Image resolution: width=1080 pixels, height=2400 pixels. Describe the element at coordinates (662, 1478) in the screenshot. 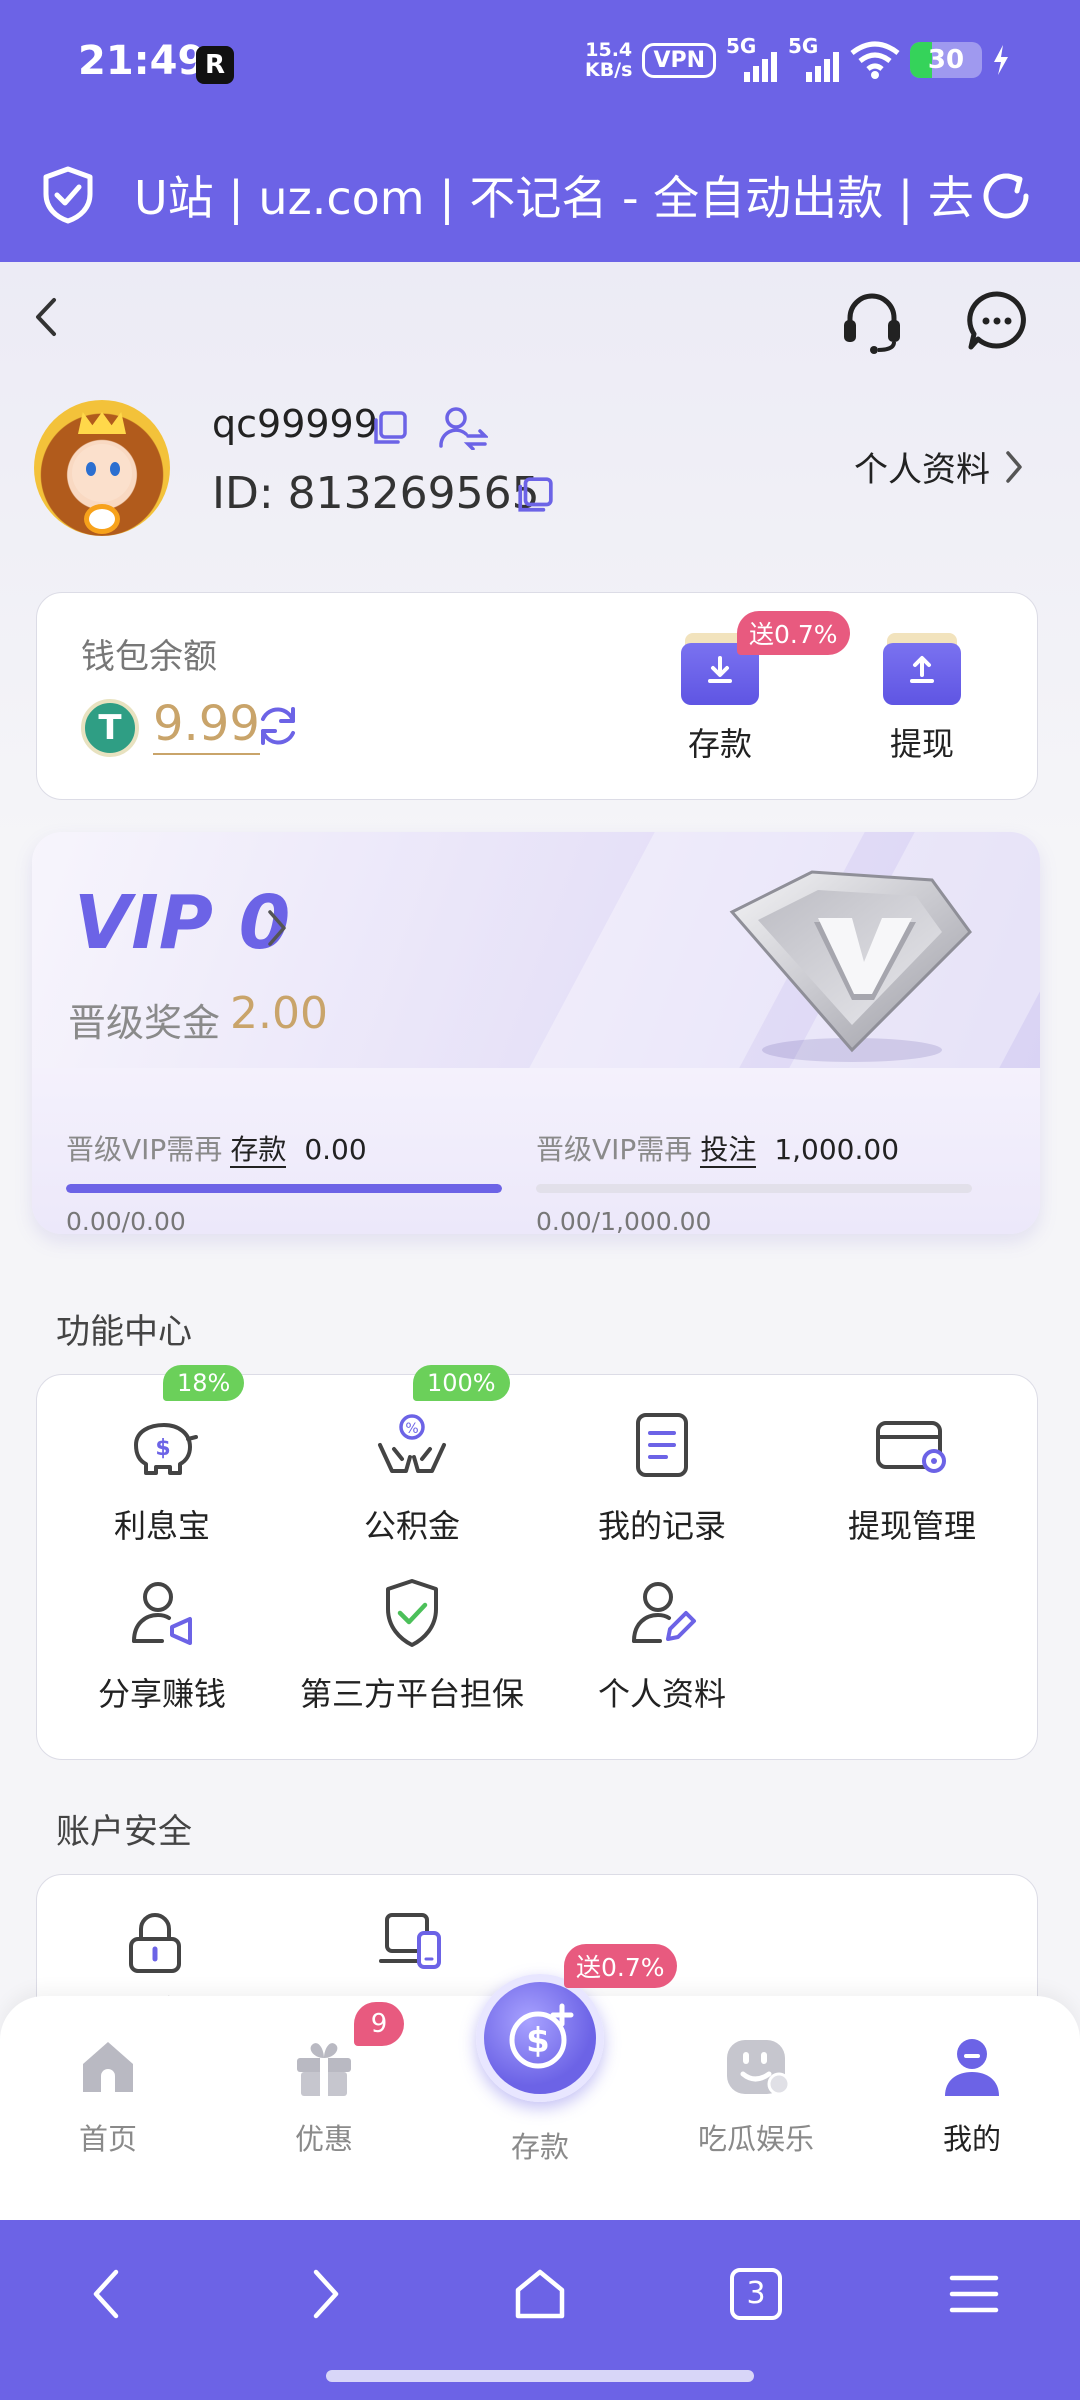

I see `func-item-records: 我的记录` at that location.